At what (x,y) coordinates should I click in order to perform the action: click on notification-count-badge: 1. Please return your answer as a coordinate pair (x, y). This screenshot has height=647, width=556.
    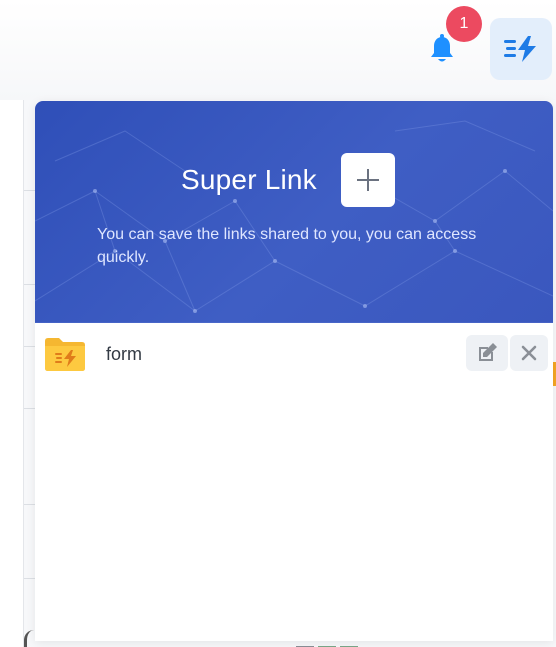
    Looking at the image, I should click on (464, 24).